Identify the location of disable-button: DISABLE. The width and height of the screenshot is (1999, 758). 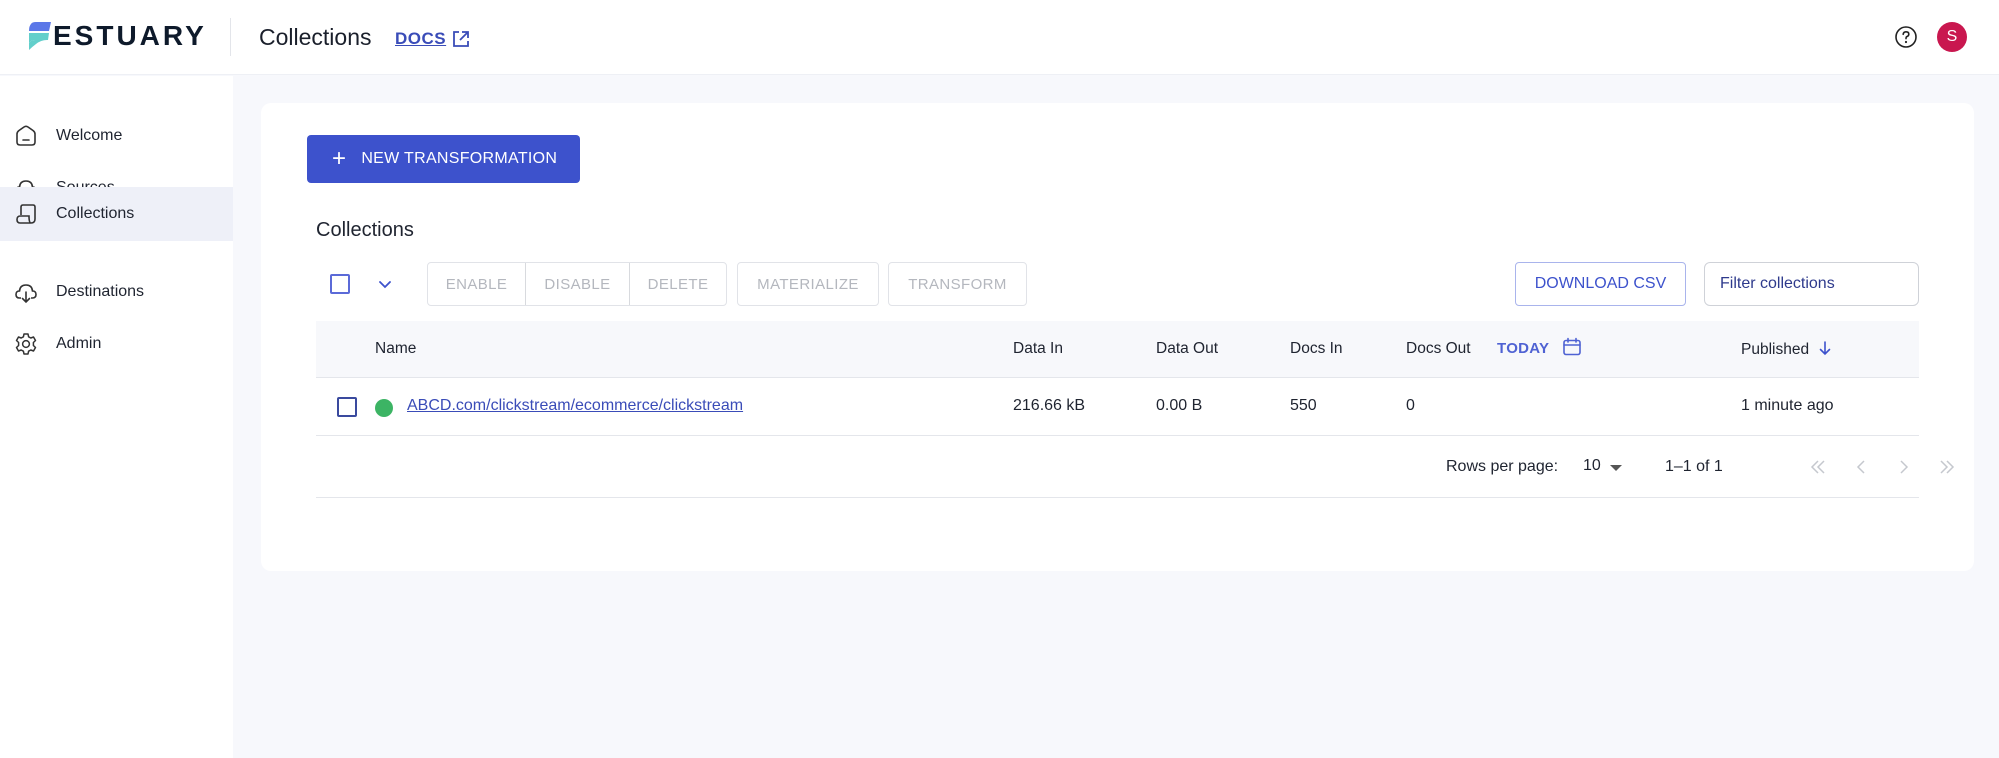
(578, 284).